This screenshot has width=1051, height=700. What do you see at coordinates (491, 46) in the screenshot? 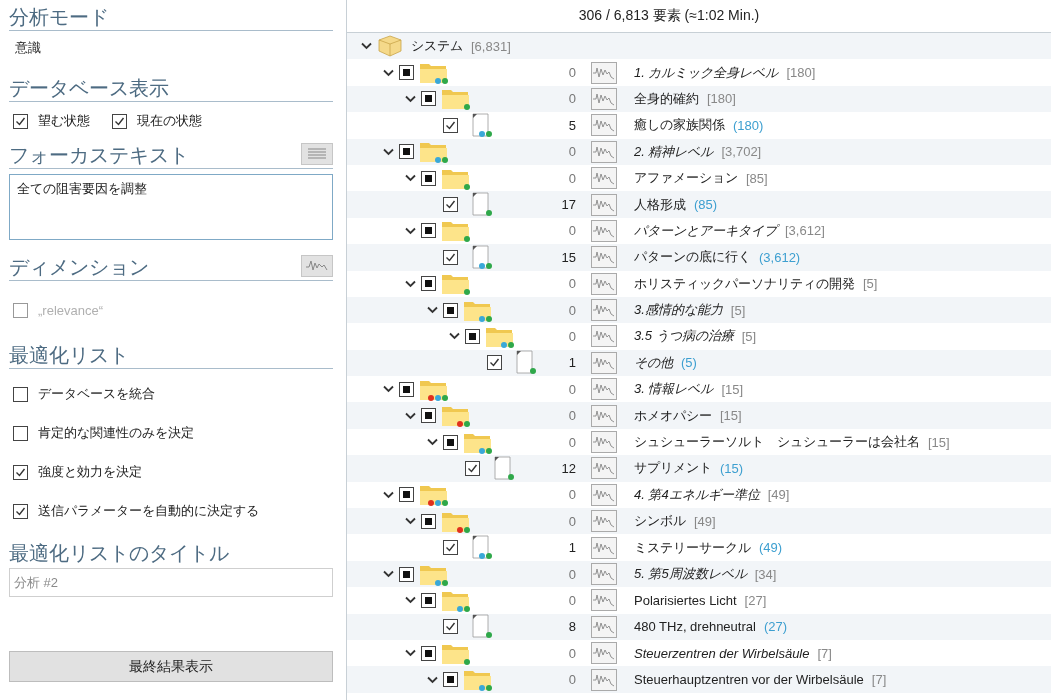
I see `item-count: [6,831]` at bounding box center [491, 46].